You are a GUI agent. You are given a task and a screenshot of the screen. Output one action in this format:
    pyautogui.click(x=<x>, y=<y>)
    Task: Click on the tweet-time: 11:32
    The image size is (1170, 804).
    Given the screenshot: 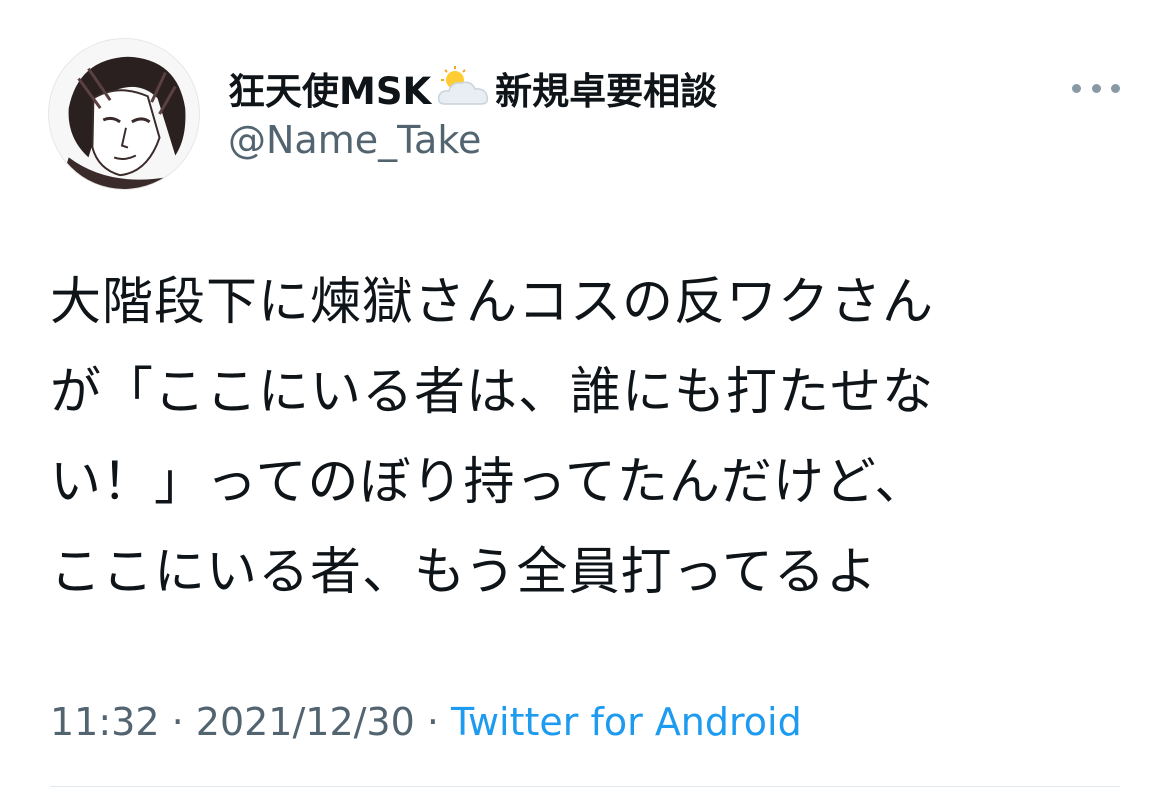 What is the action you would take?
    pyautogui.click(x=105, y=722)
    